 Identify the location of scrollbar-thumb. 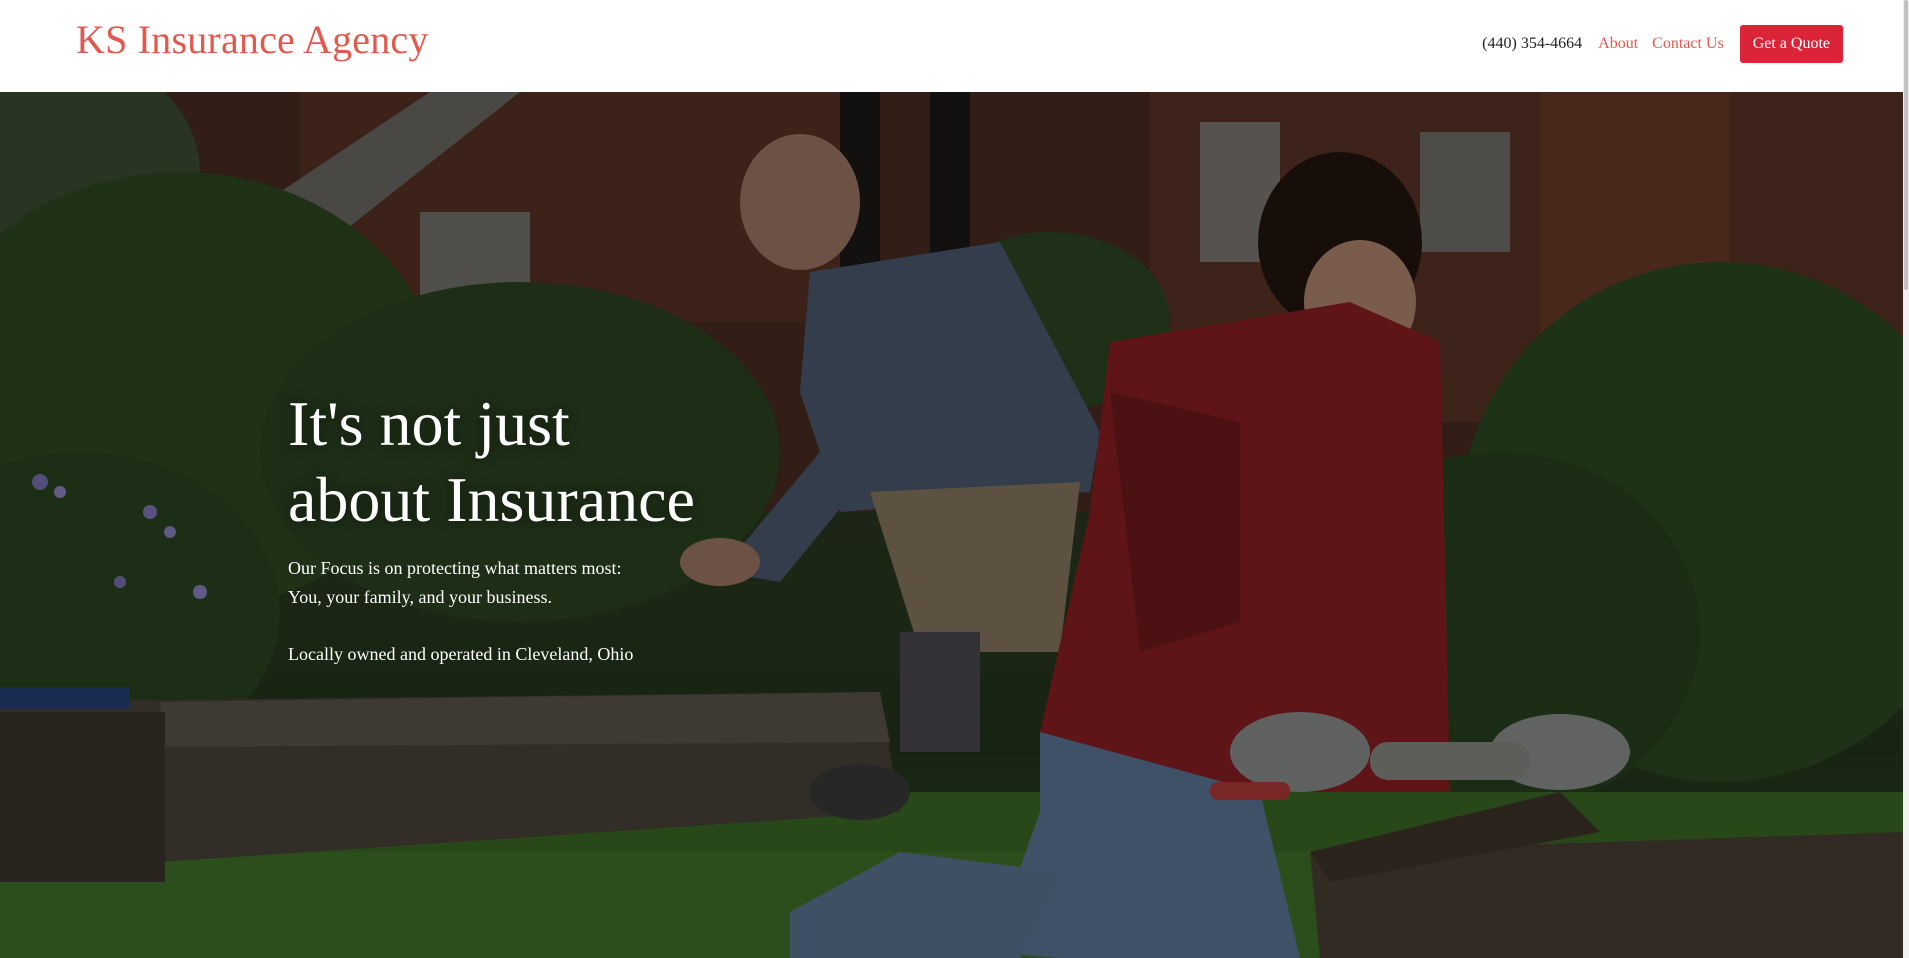
(1906, 145).